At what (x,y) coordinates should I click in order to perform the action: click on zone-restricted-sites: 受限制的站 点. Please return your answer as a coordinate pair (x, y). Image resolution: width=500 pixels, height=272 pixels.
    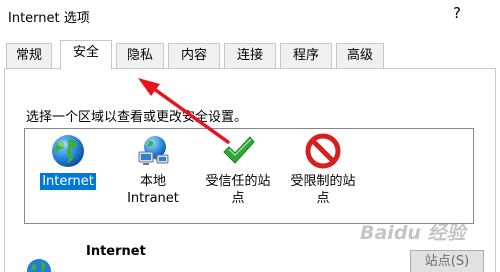
    Looking at the image, I should click on (323, 170).